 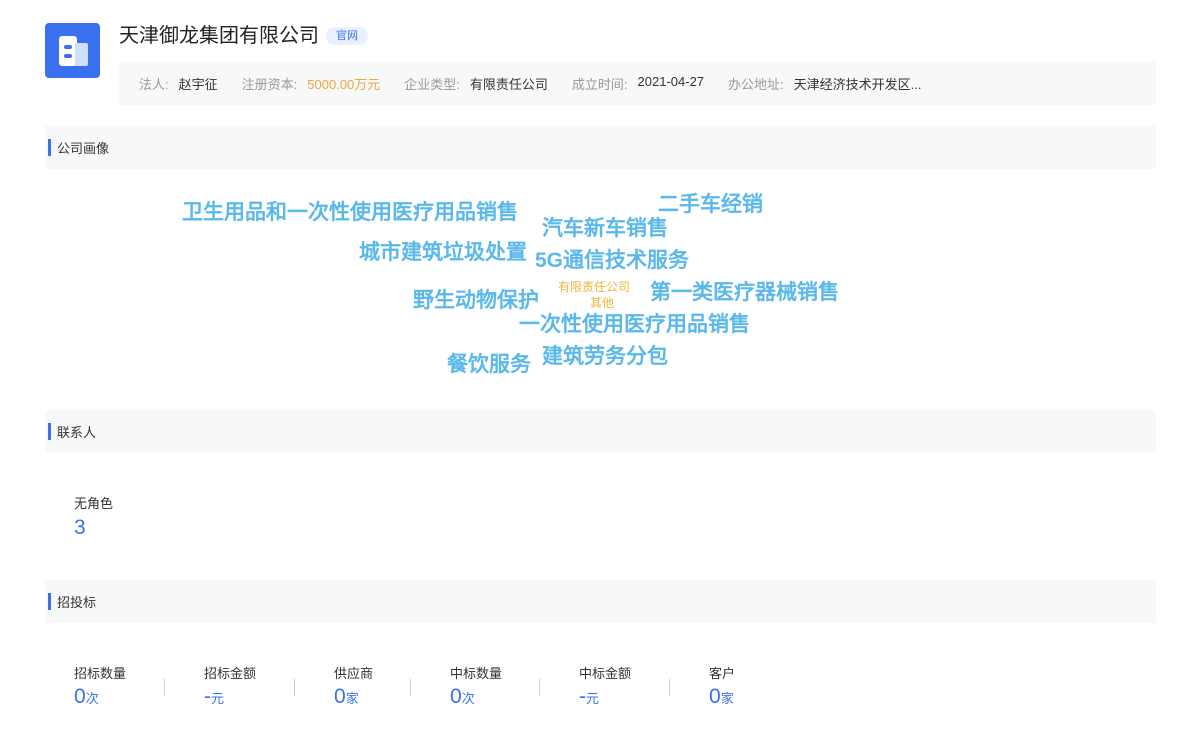 I want to click on cloud-word: 卫生用品和一次性使用医疗用品销售, so click(x=350, y=212).